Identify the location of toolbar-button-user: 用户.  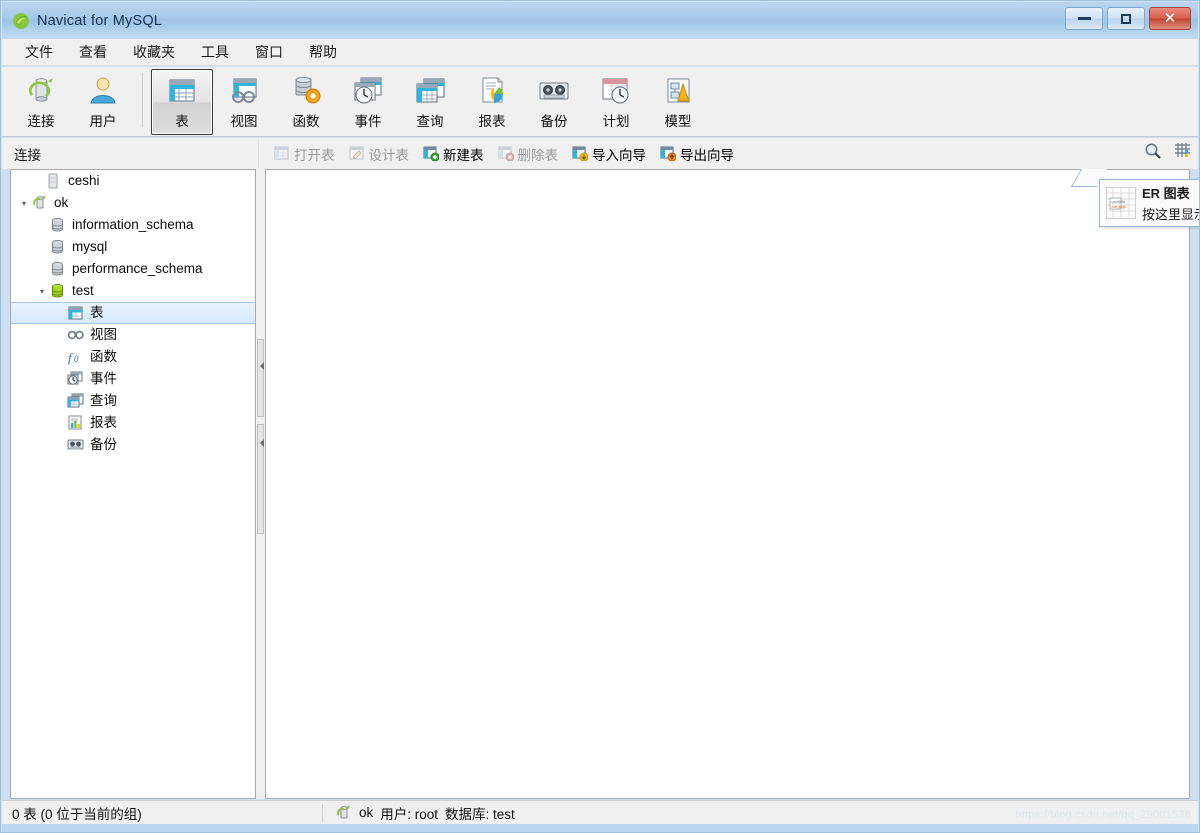
(103, 102).